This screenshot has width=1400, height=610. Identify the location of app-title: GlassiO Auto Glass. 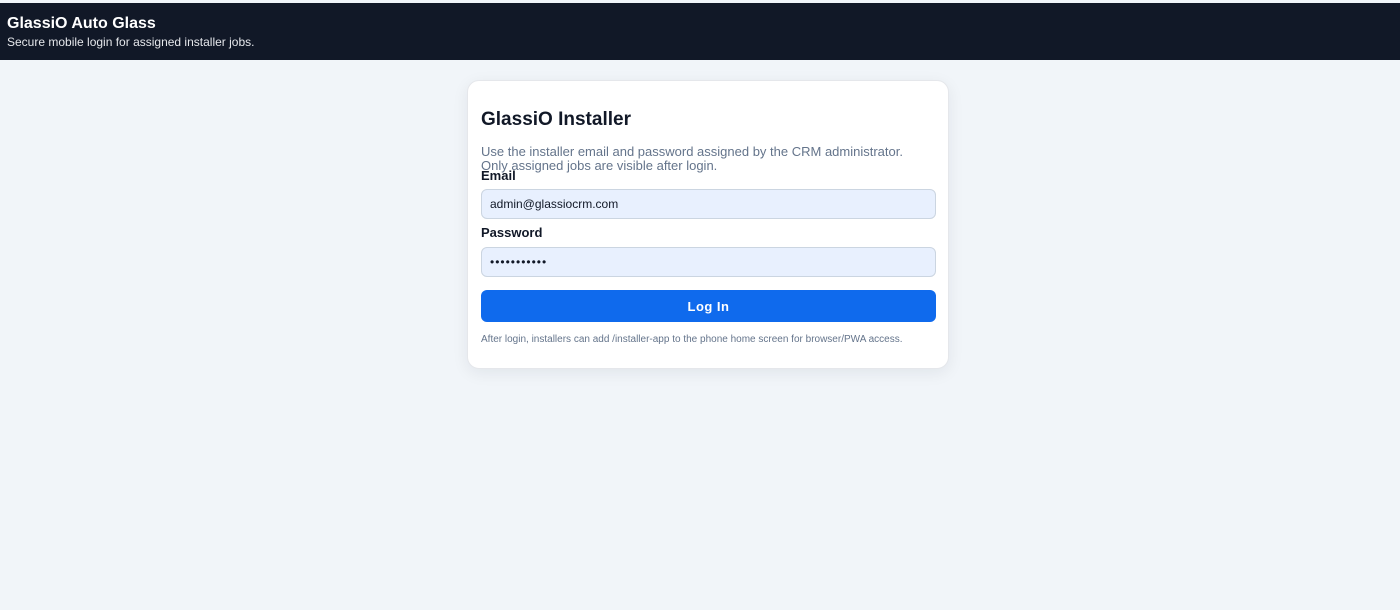
(81, 23).